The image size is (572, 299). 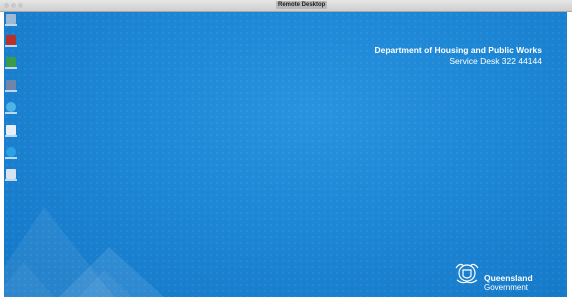 What do you see at coordinates (11, 63) in the screenshot?
I see `spreadsheet-icon` at bounding box center [11, 63].